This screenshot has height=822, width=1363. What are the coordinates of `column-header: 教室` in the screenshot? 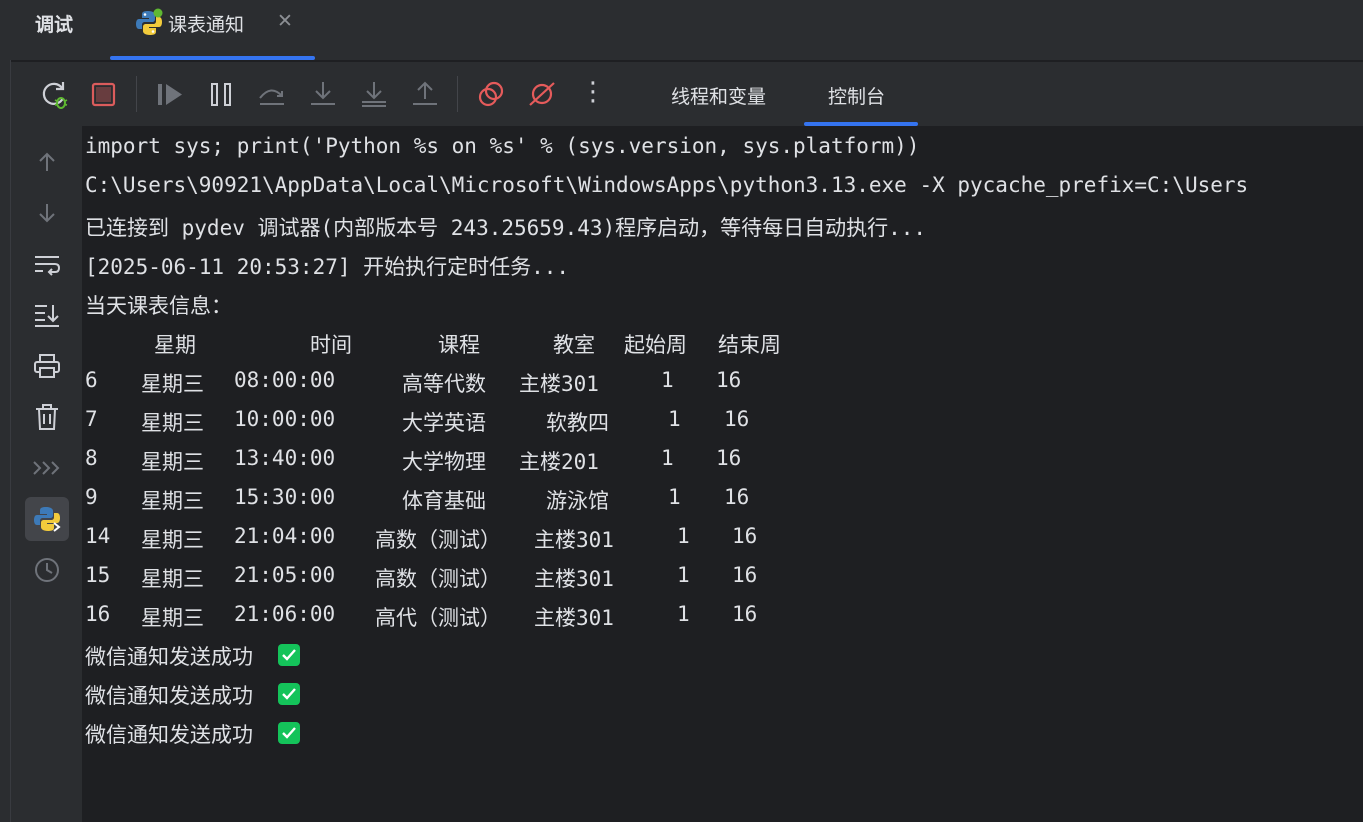 It's located at (574, 345).